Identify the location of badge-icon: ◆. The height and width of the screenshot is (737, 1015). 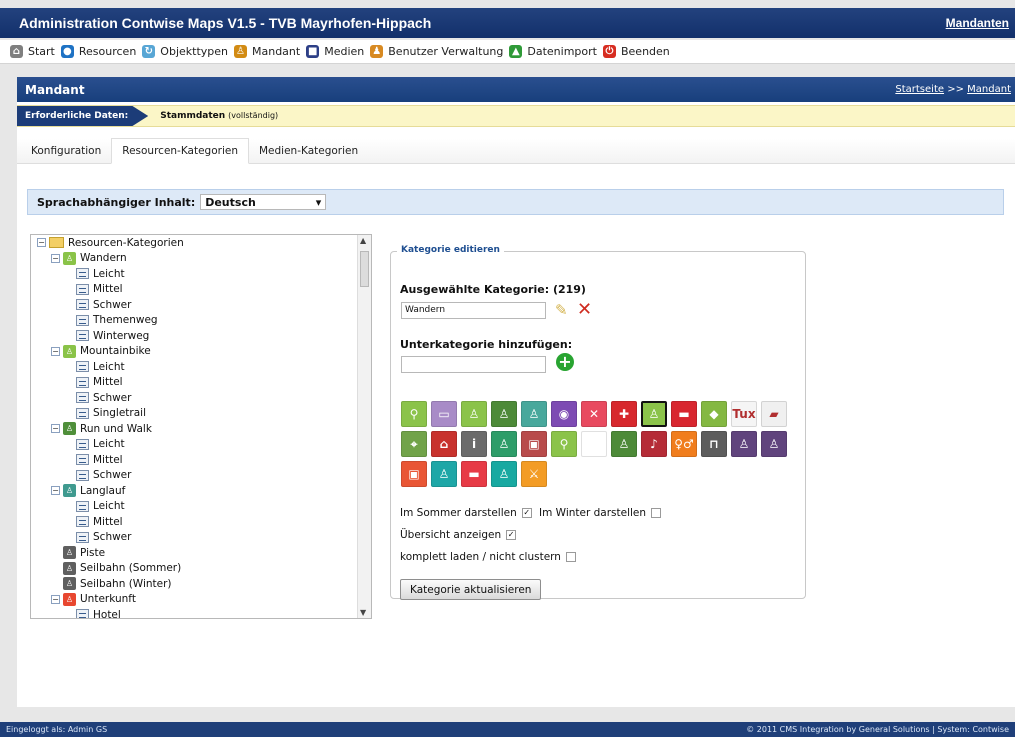
(714, 414).